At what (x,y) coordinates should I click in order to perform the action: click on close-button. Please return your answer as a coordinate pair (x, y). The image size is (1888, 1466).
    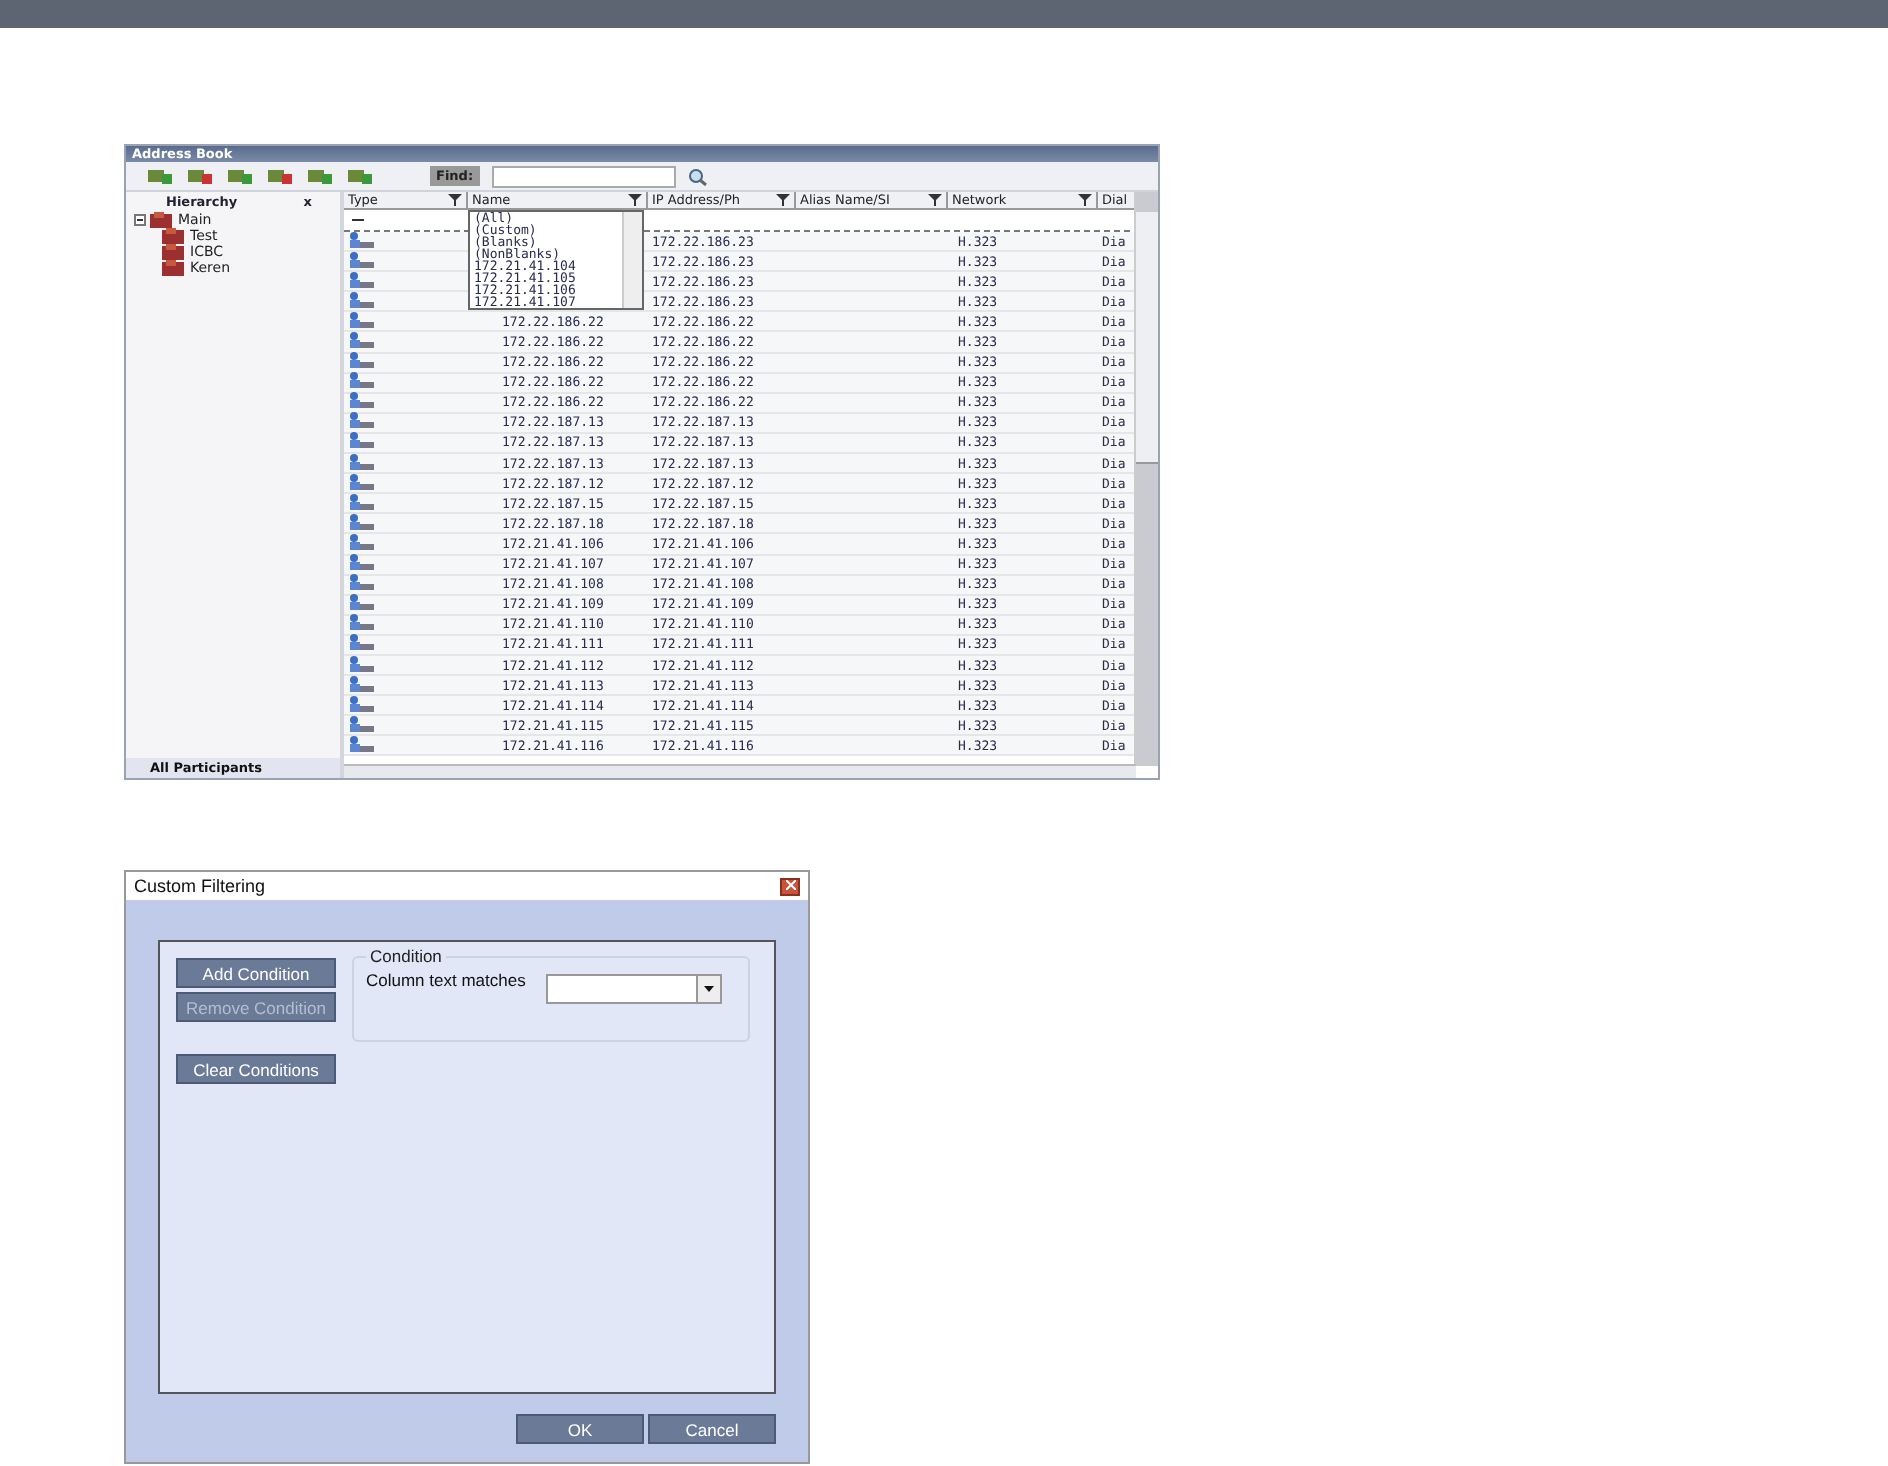
    Looking at the image, I should click on (790, 886).